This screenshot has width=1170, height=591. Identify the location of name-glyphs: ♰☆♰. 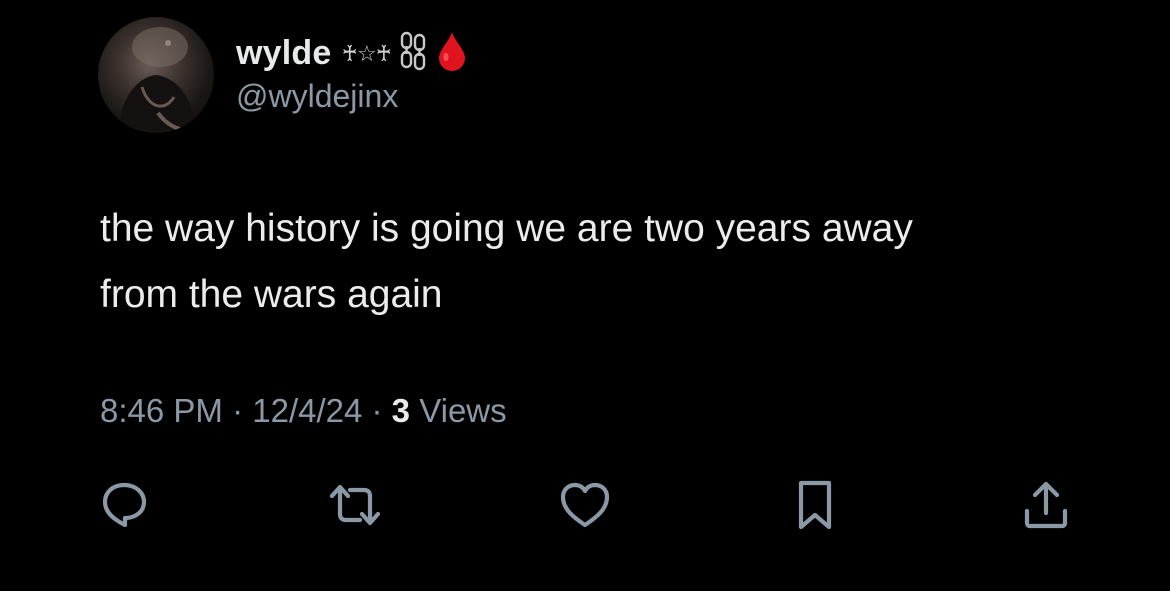
(366, 54).